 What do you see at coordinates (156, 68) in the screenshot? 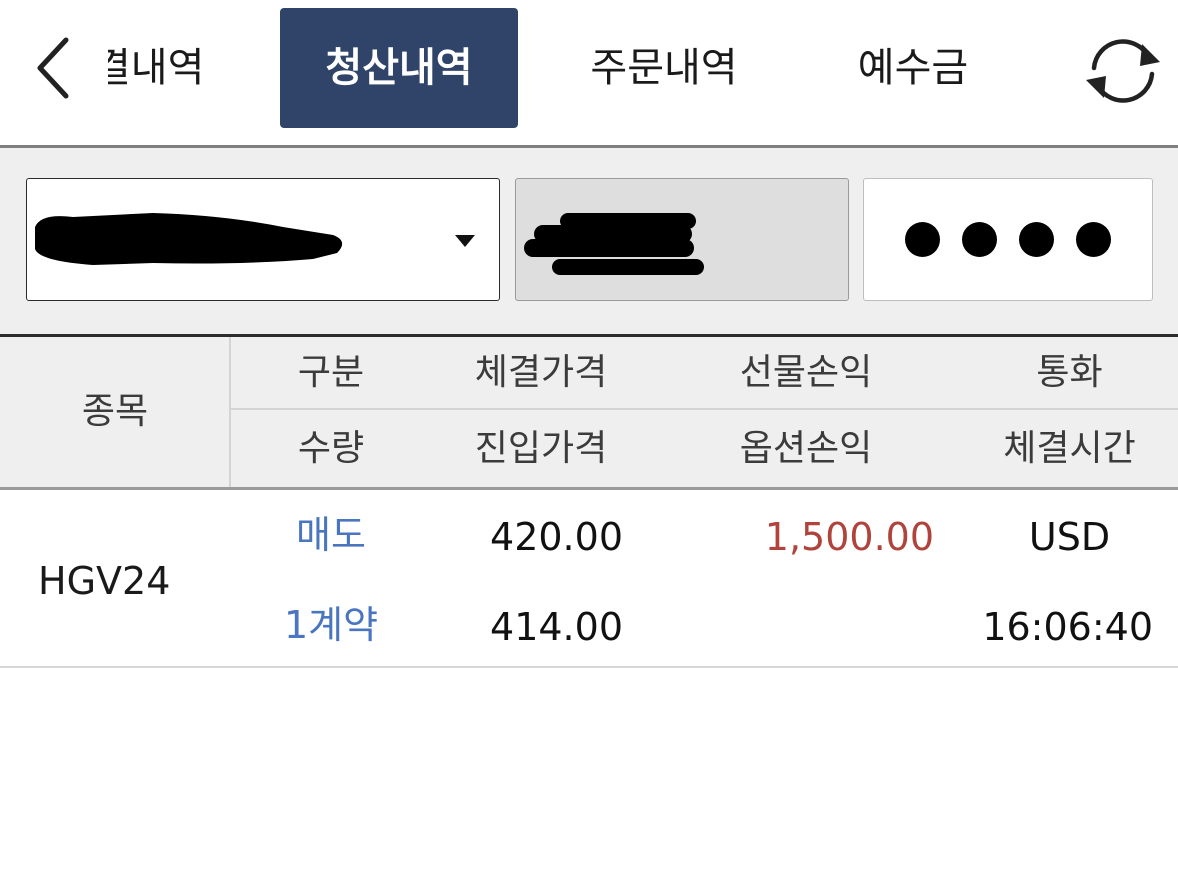
I see `tab-label: 결내역` at bounding box center [156, 68].